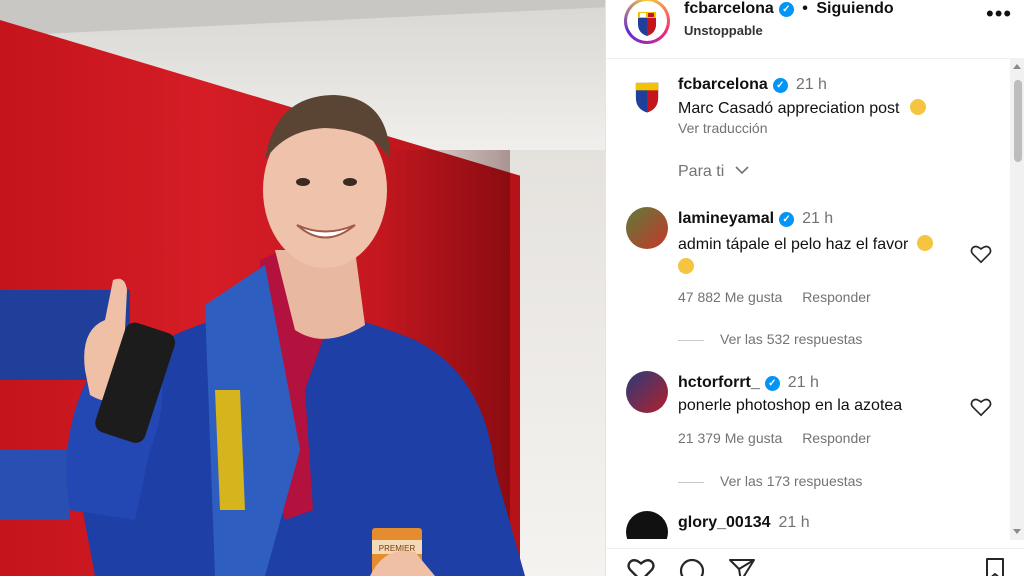 This screenshot has height=576, width=1024. Describe the element at coordinates (1017, 66) in the screenshot. I see `scroll-up-arrow-icon` at that location.